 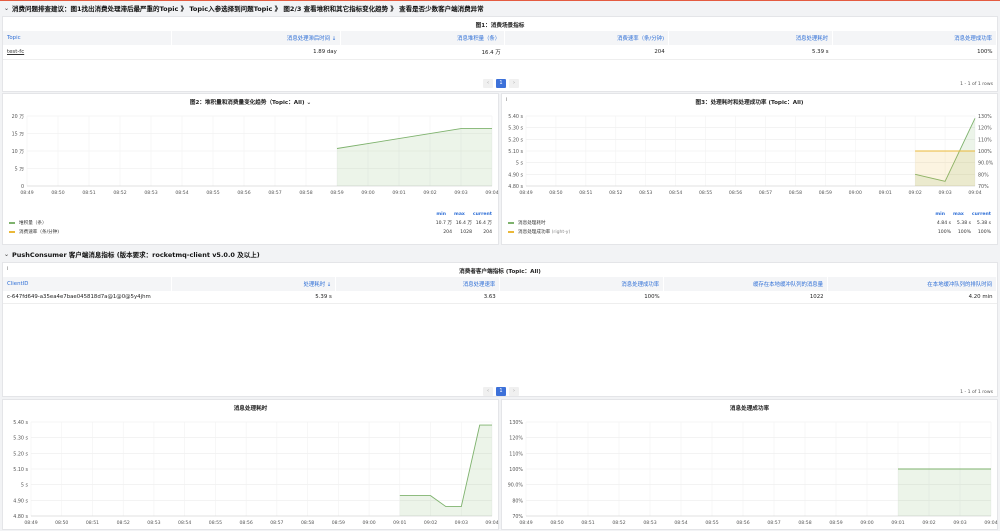 I want to click on legend-current: 16.4 万, so click(x=483, y=223).